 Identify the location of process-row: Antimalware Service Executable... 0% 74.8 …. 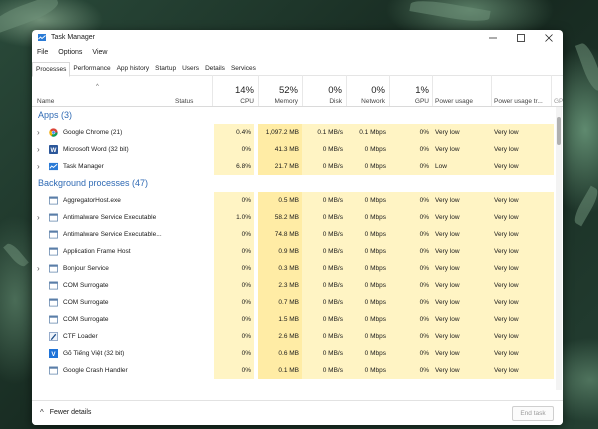
(293, 234).